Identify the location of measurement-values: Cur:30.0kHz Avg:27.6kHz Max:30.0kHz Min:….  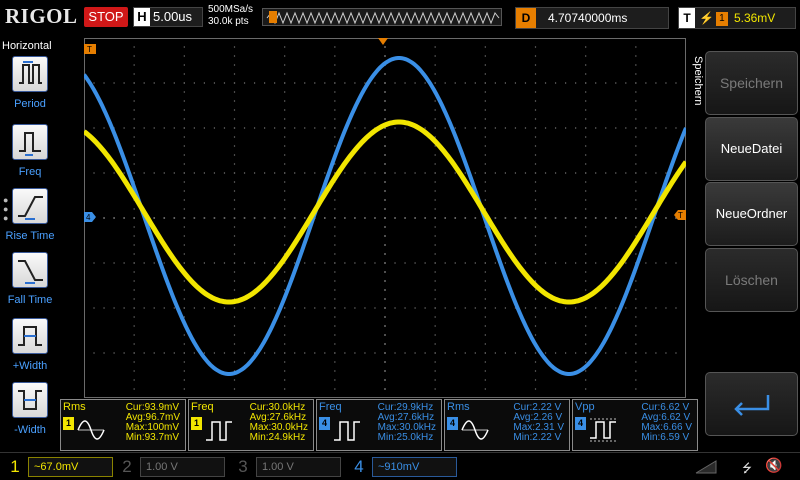
(279, 423).